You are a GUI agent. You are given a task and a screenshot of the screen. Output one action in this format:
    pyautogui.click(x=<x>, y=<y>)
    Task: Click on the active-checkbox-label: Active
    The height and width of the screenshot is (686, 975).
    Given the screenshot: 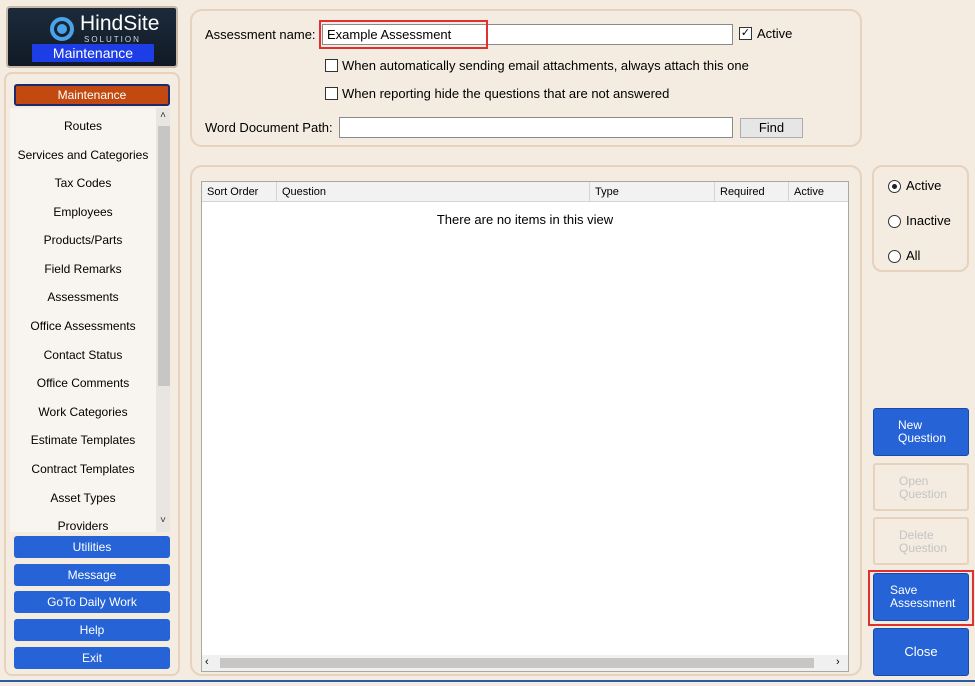 What is the action you would take?
    pyautogui.click(x=775, y=33)
    